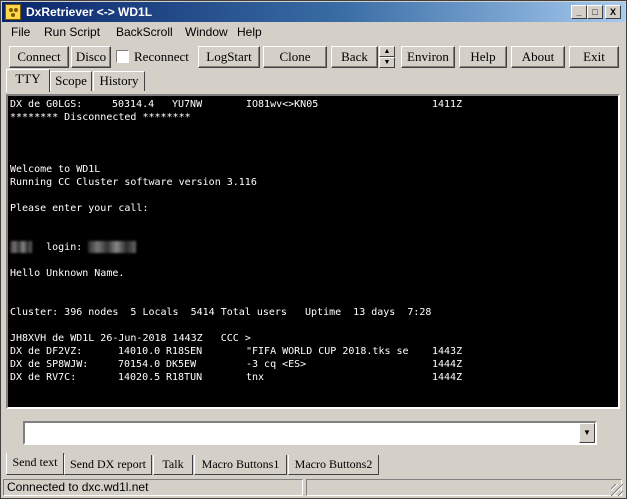  I want to click on tab-send-dx-report: Send DX report, so click(108, 465).